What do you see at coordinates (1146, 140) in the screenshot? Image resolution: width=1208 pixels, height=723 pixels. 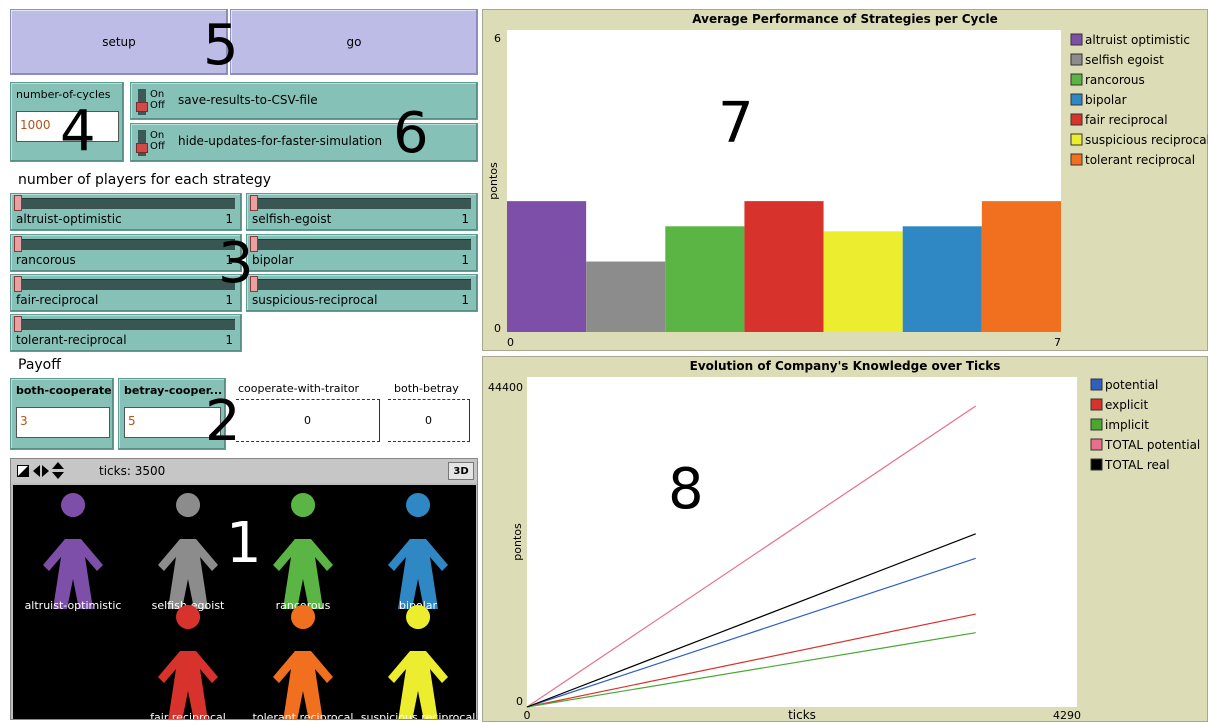 I see `legend-label: suspicious reciprocal` at bounding box center [1146, 140].